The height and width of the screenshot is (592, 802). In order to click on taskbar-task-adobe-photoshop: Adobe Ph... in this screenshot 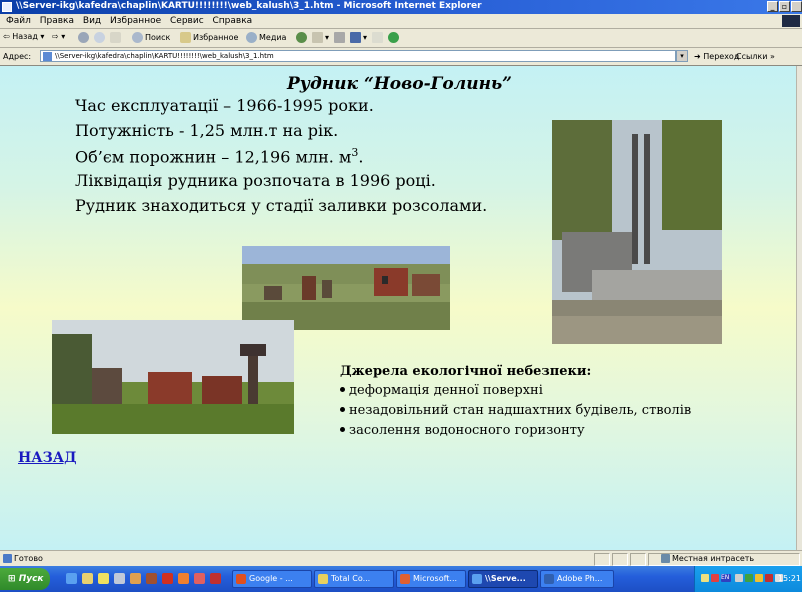, I will do `click(577, 579)`.